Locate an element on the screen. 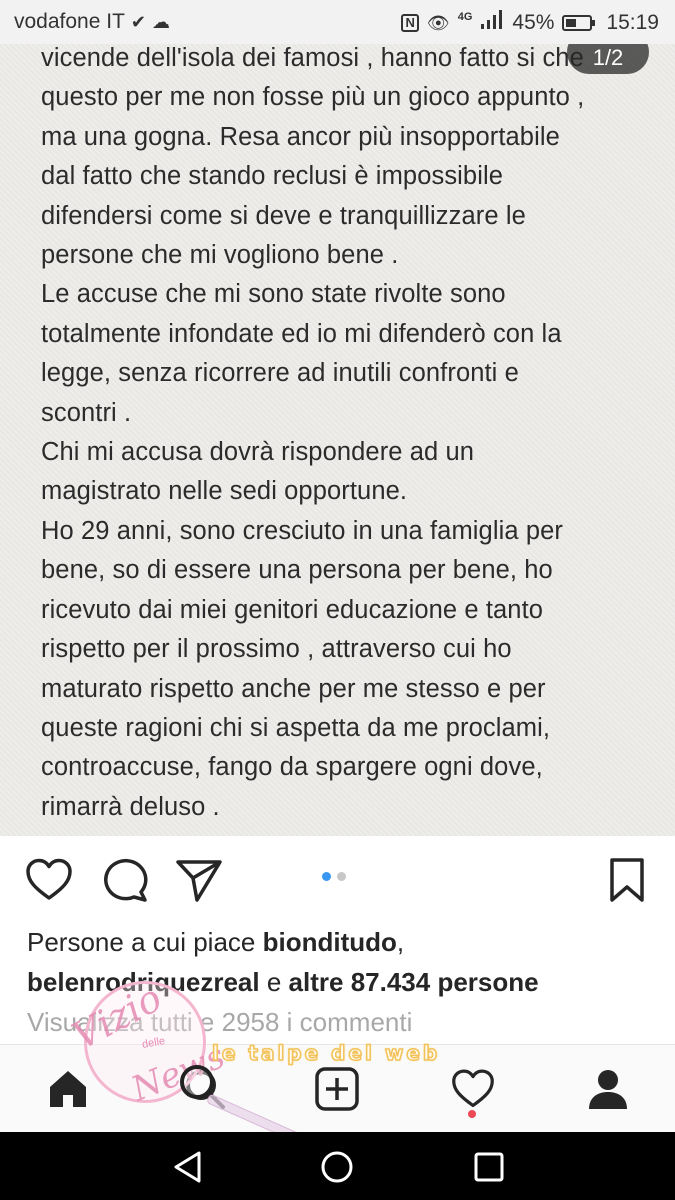 The height and width of the screenshot is (1200, 675). post-text-line: magistrato nelle sedi opportune. is located at coordinates (224, 491).